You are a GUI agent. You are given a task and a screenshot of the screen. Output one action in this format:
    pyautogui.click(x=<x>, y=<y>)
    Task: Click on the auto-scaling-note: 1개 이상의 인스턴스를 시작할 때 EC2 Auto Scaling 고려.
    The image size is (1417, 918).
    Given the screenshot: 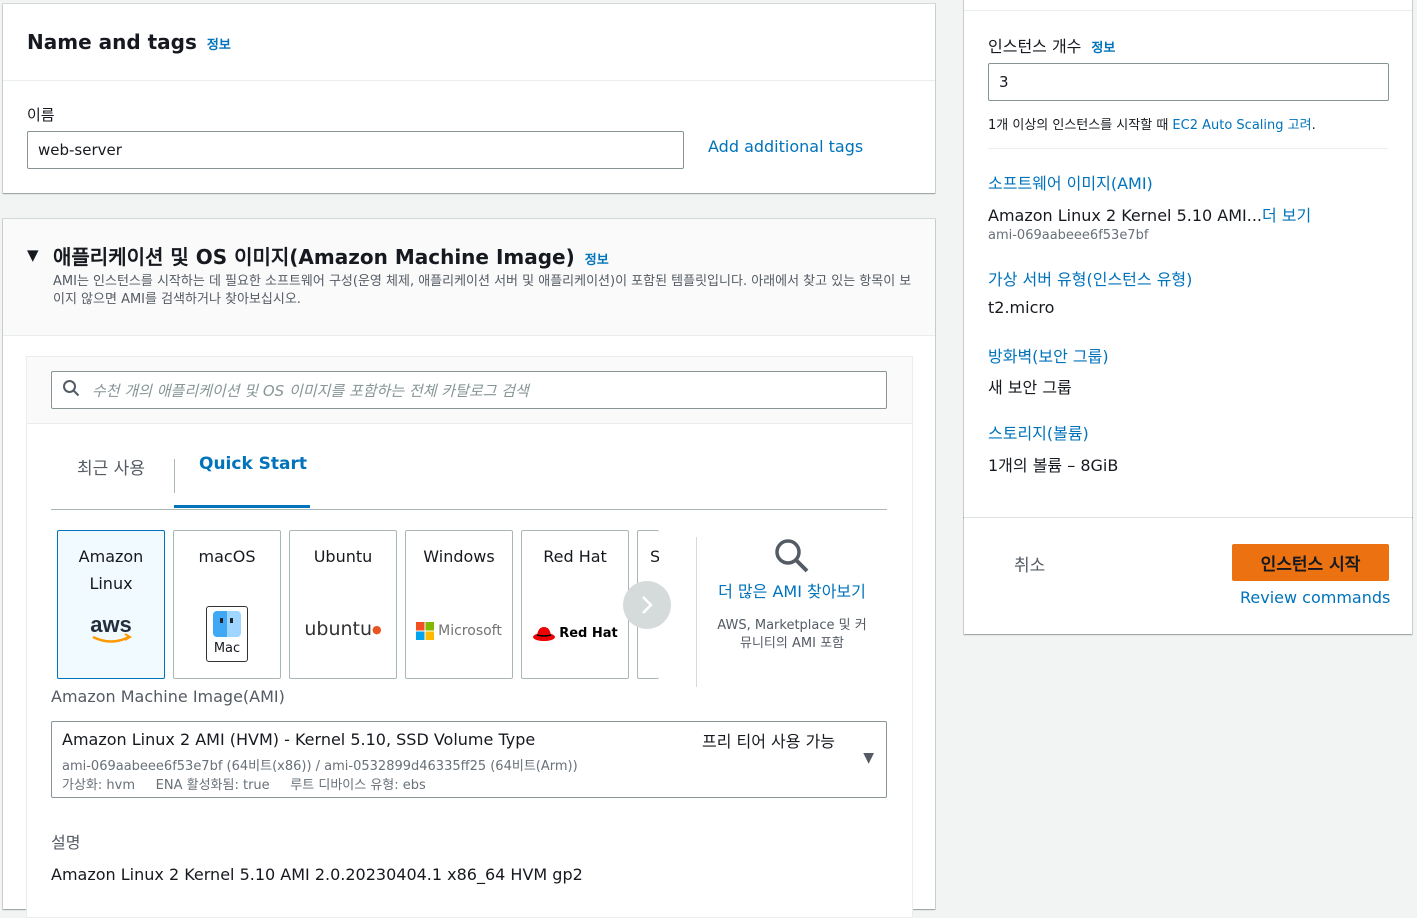 What is the action you would take?
    pyautogui.click(x=1152, y=123)
    